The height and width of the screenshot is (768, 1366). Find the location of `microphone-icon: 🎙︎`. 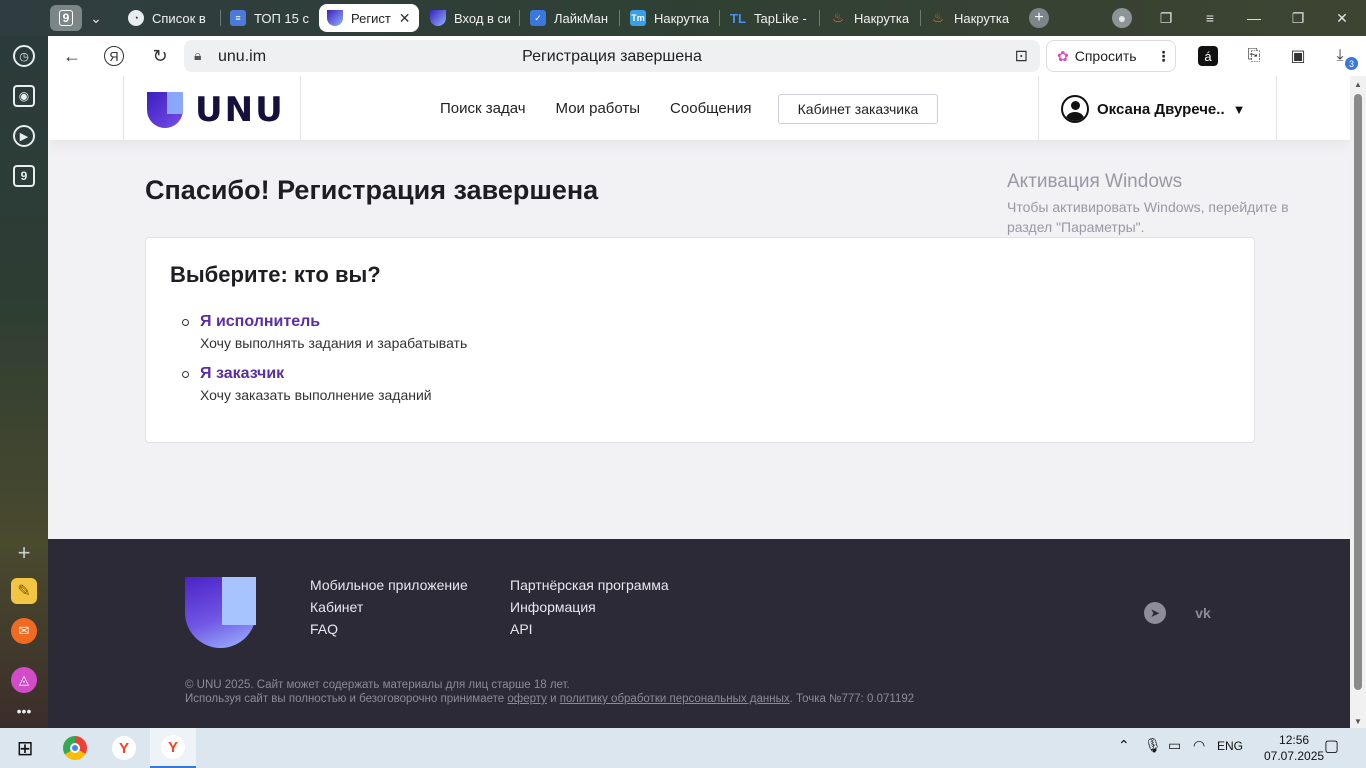

microphone-icon: 🎙︎ is located at coordinates (1153, 745).